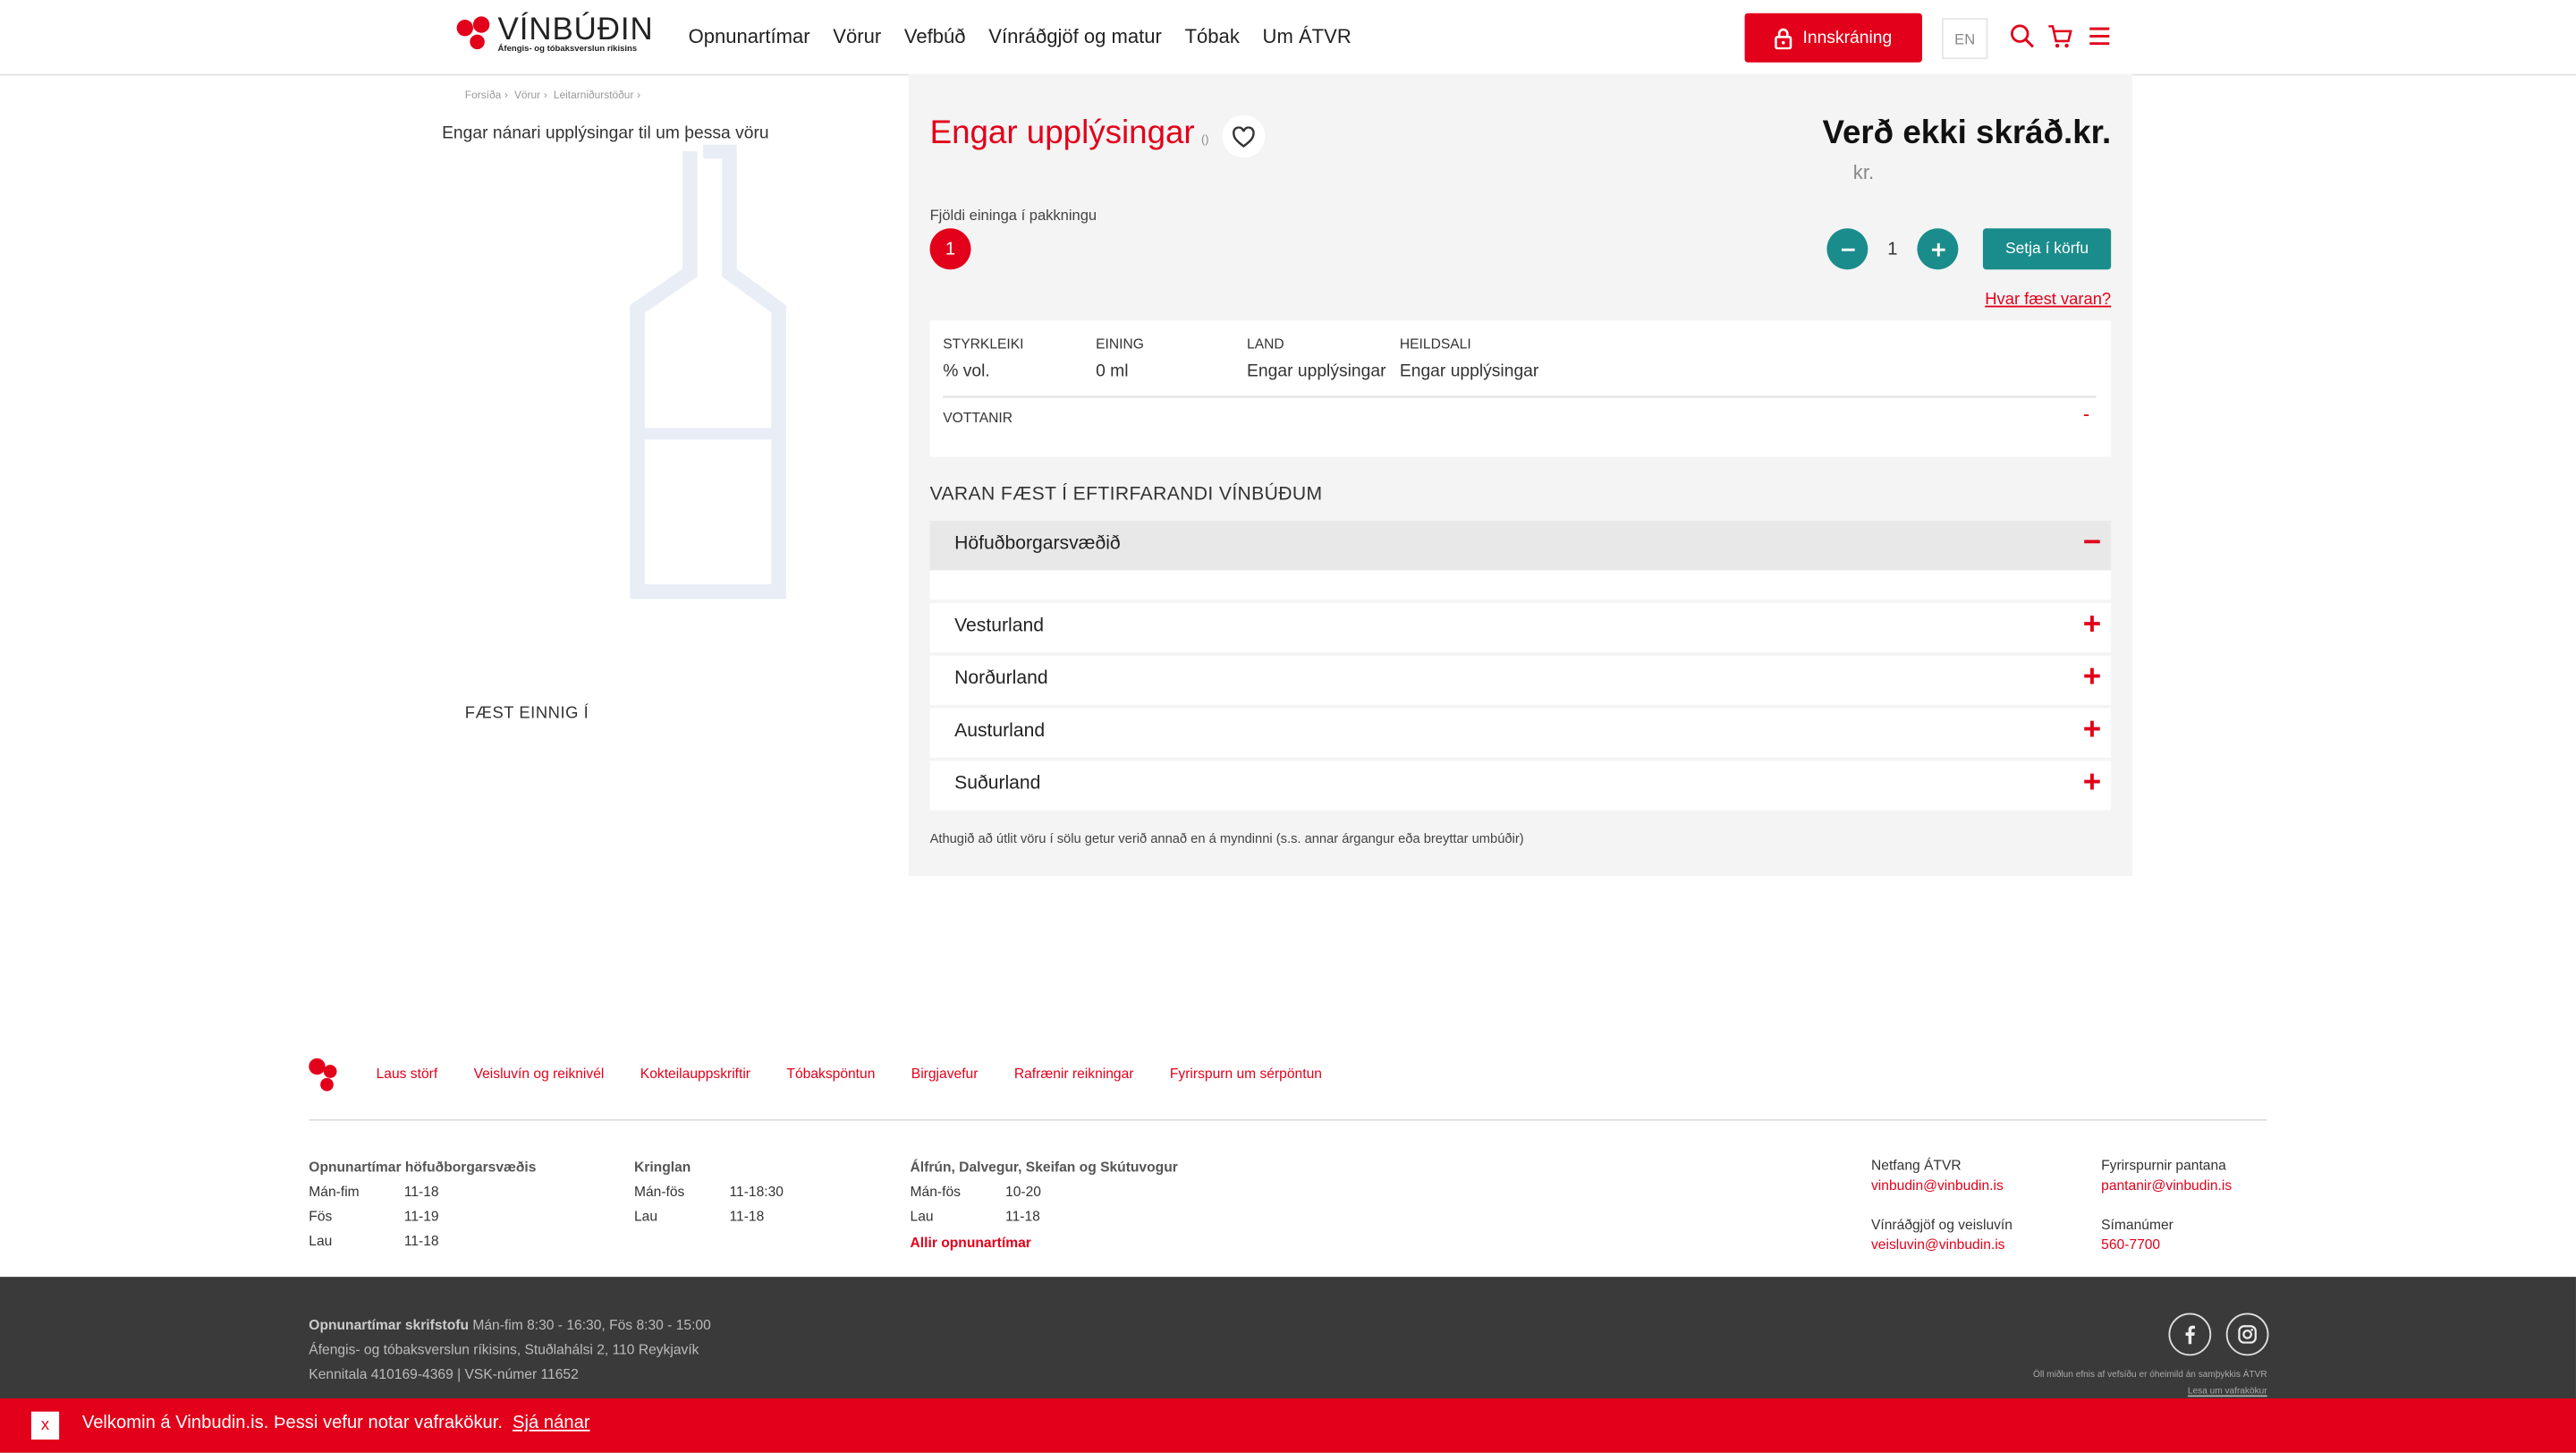 This screenshot has height=1453, width=2576. Describe the element at coordinates (2022, 36) in the screenshot. I see `search-icon` at that location.